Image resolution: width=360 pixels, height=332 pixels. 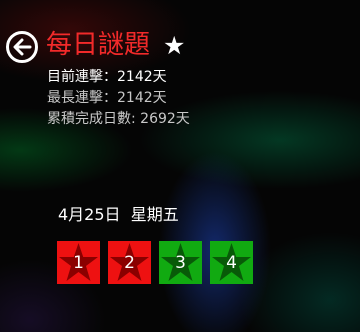 I want to click on level-box-4: 4, so click(x=231, y=262).